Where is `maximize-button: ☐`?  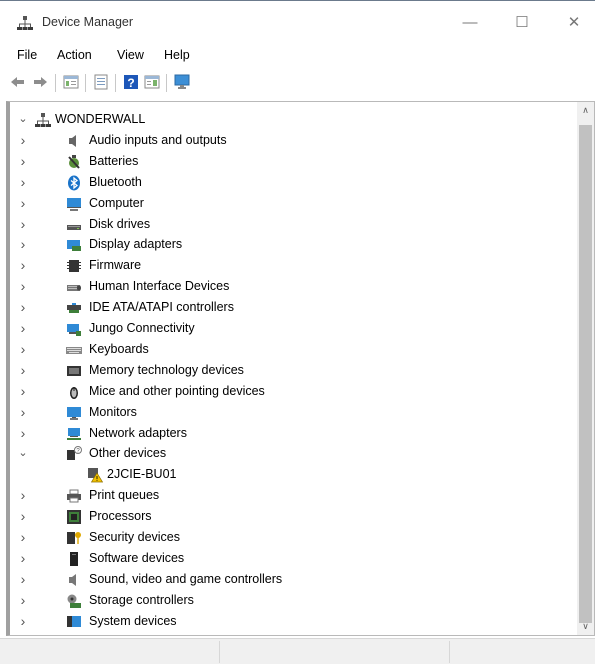
maximize-button: ☐ is located at coordinates (522, 23).